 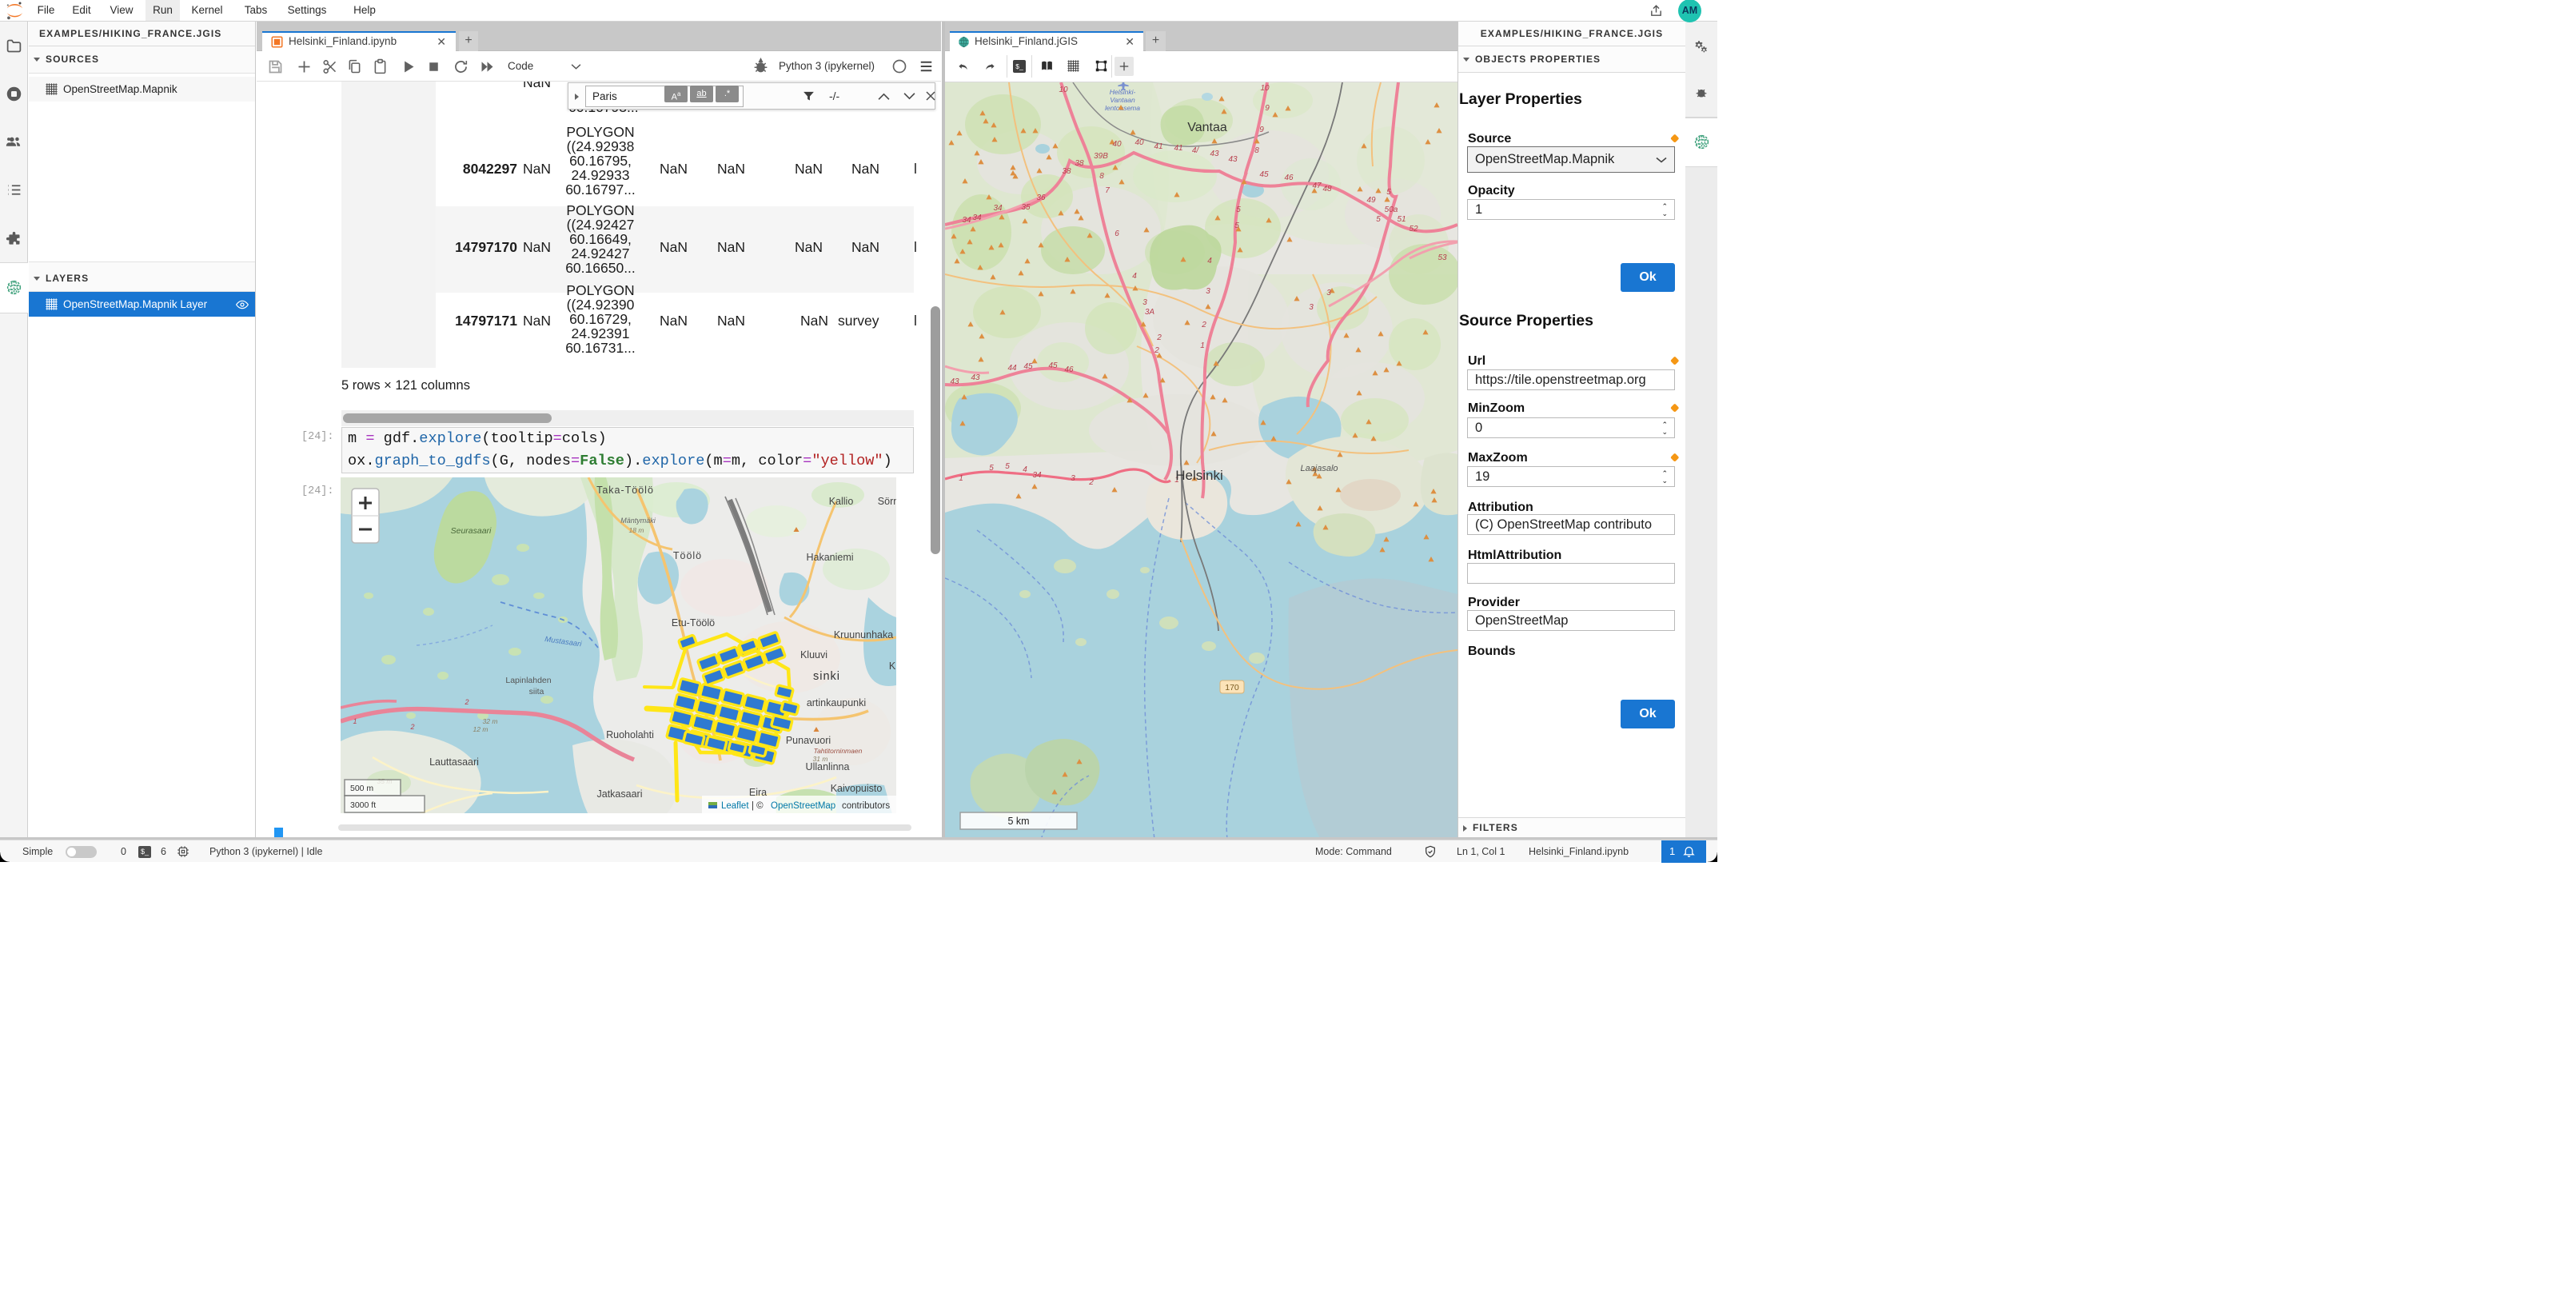 What do you see at coordinates (491, 721) in the screenshot?
I see `svg-text: 32 m` at bounding box center [491, 721].